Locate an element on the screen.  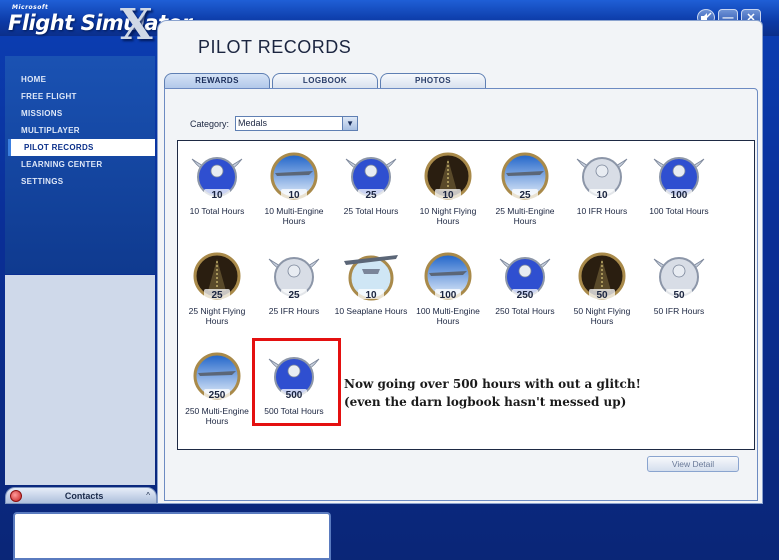
medal-name: 250 Total Hours is located at coordinates (525, 311).